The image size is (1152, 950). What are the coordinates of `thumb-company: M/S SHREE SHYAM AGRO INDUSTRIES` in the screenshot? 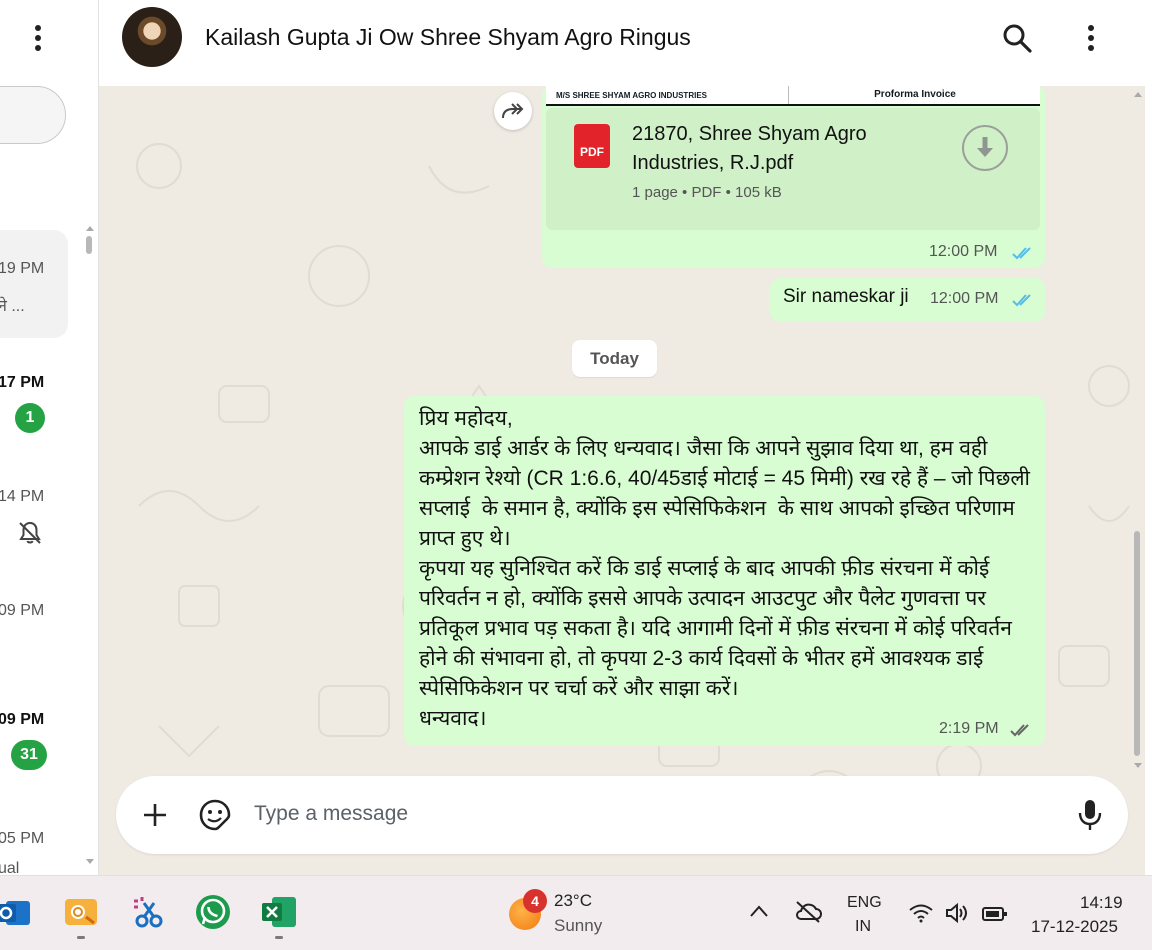 It's located at (631, 95).